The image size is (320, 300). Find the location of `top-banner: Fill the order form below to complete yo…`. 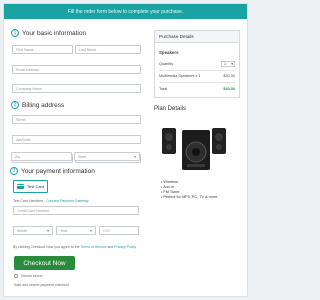

top-banner: Fill the order form below to complete yo… is located at coordinates (125, 11).